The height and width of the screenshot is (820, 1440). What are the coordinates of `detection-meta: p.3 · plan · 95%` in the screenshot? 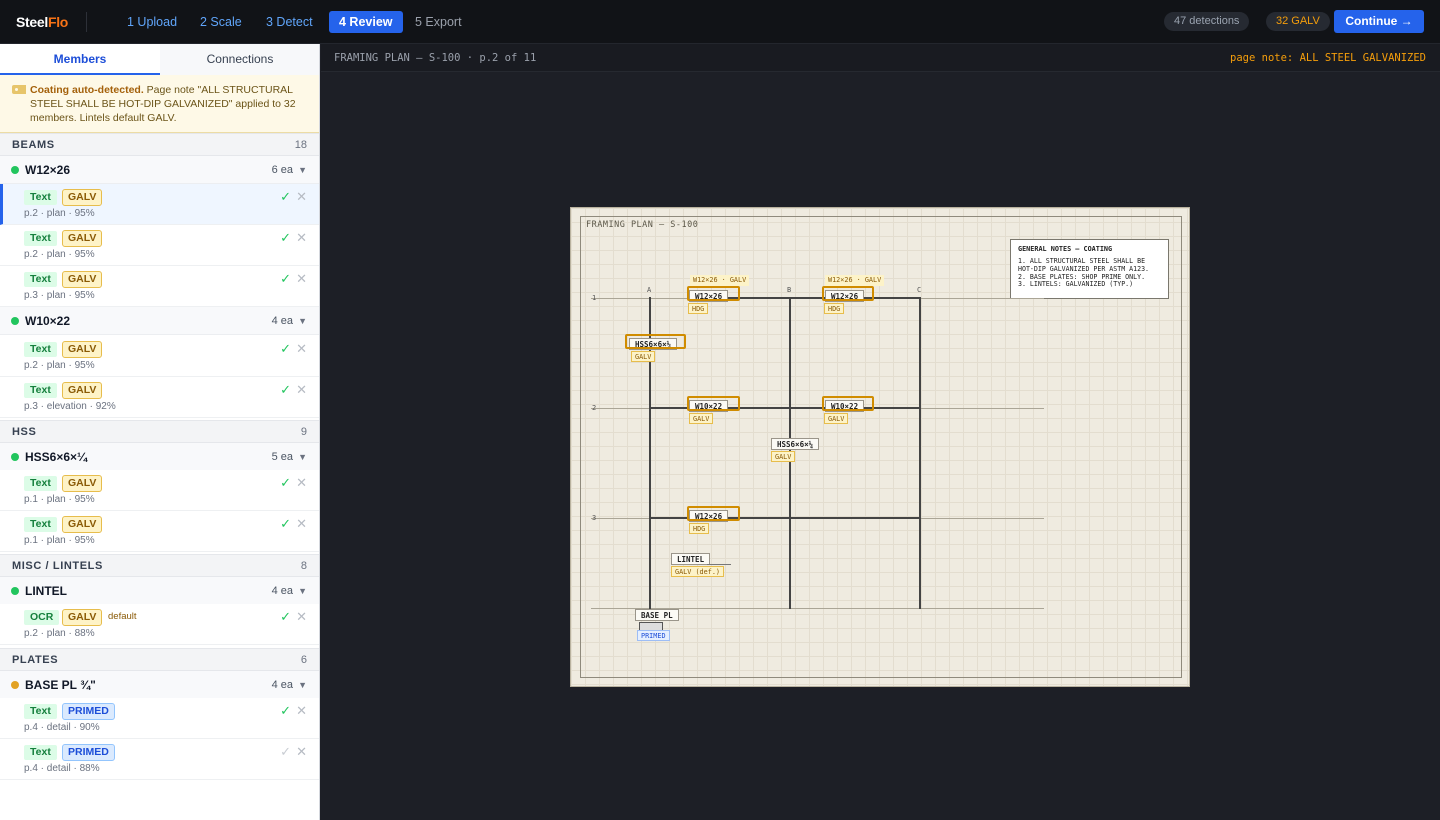 It's located at (59, 295).